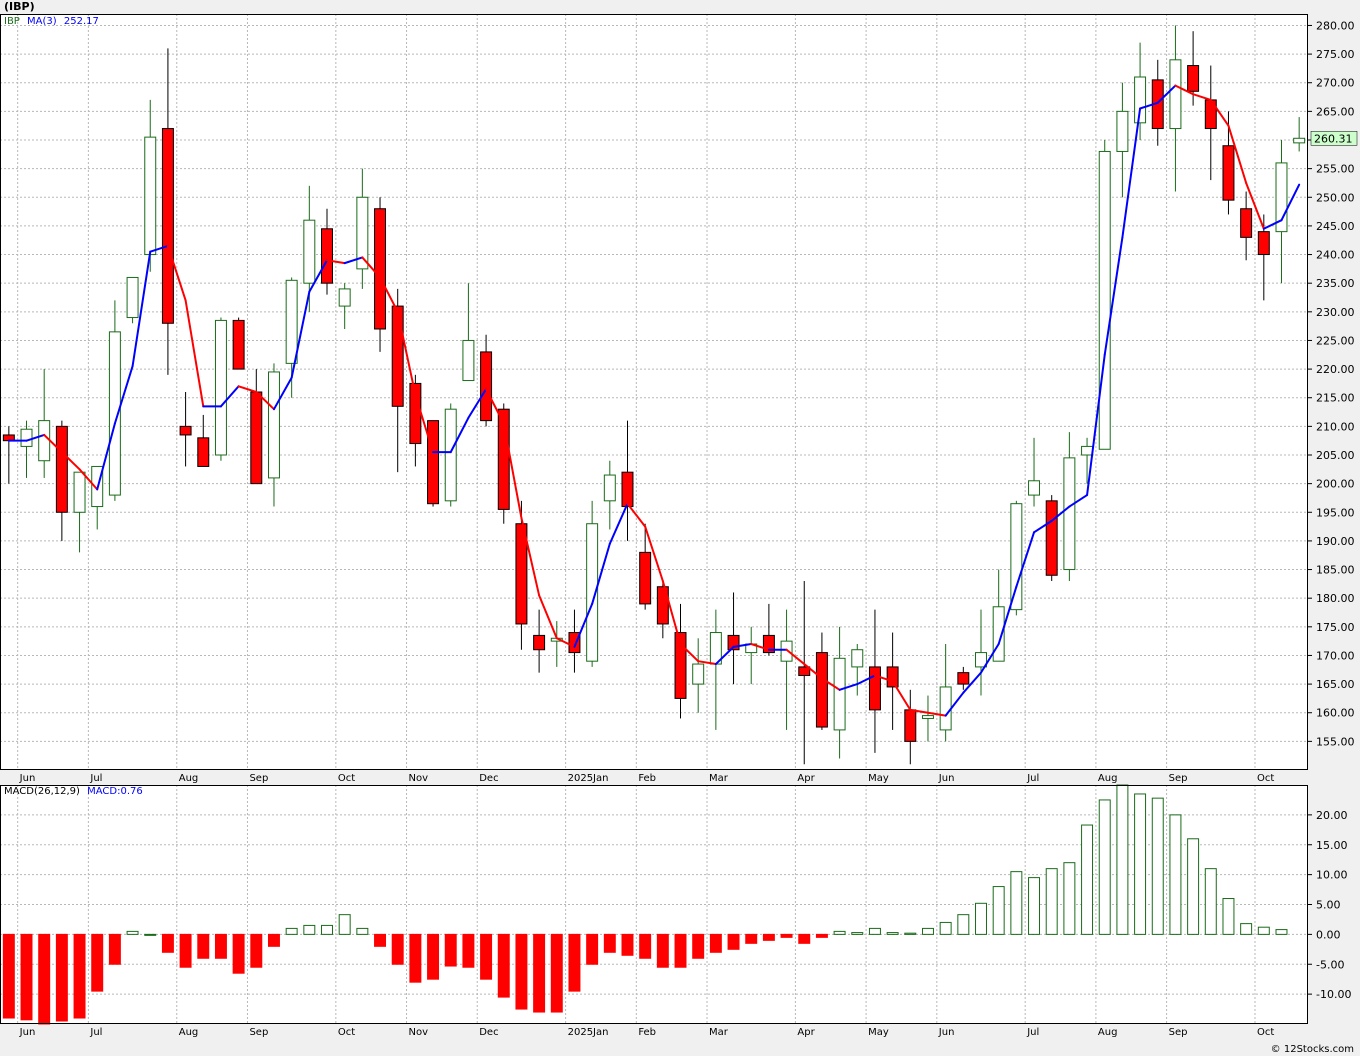 The height and width of the screenshot is (1056, 1360). I want to click on price-tick-label: 210.00, so click(1335, 426).